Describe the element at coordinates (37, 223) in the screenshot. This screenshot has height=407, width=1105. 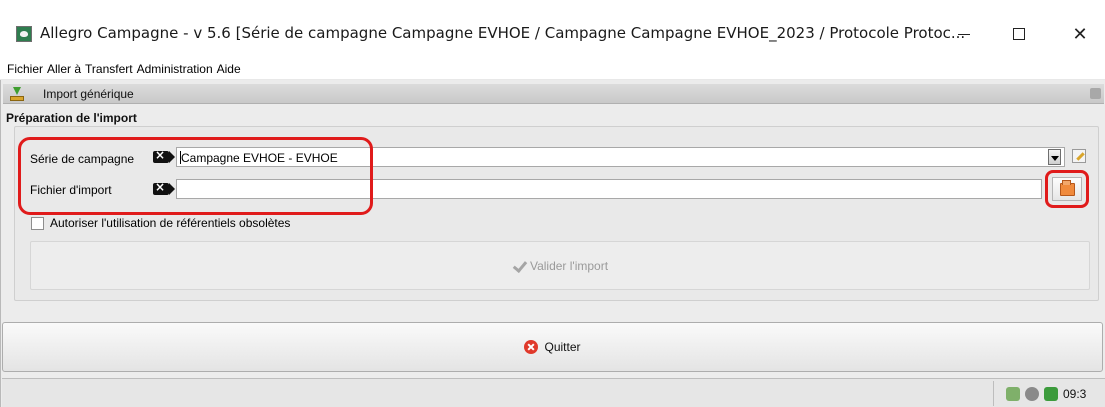
I see `obsolete-referentials-checkbox` at that location.